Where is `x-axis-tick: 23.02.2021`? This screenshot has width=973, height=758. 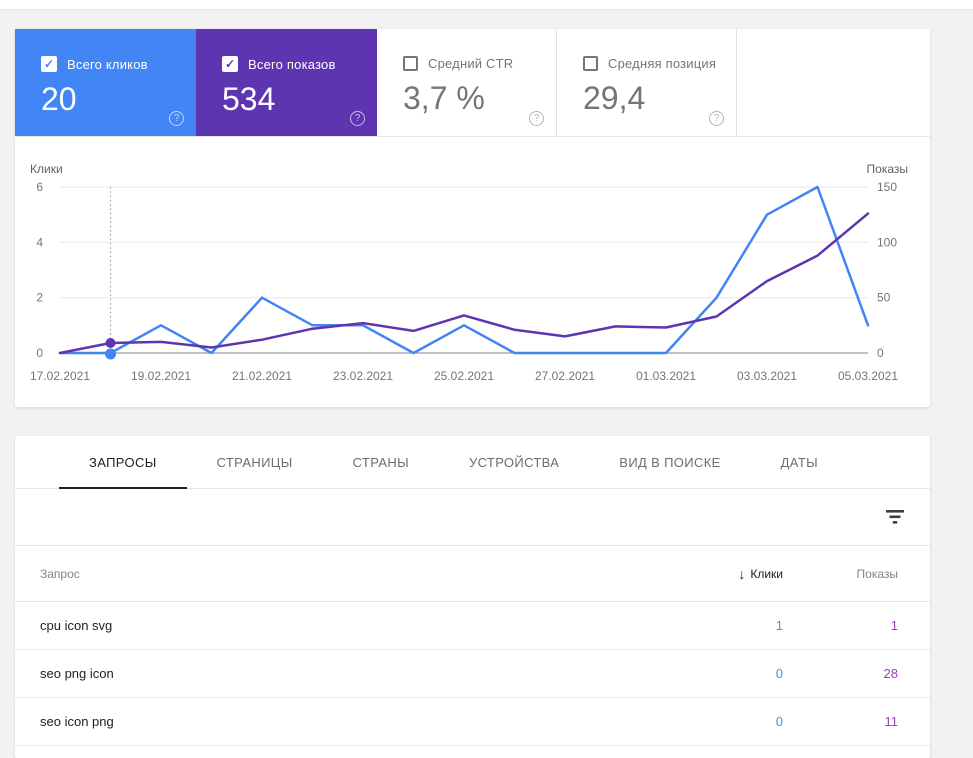 x-axis-tick: 23.02.2021 is located at coordinates (363, 376).